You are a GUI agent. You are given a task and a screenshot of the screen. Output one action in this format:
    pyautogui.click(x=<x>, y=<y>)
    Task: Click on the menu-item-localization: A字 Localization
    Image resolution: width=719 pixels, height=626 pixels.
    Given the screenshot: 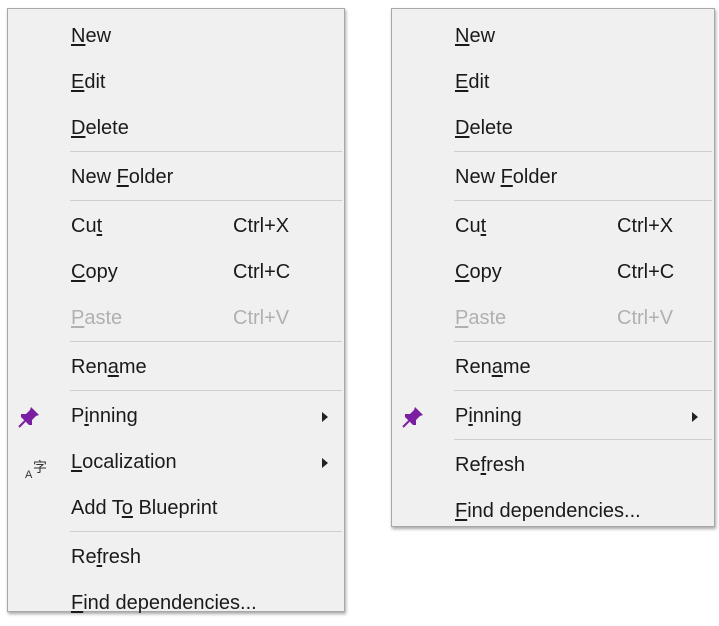 What is the action you would take?
    pyautogui.click(x=176, y=462)
    